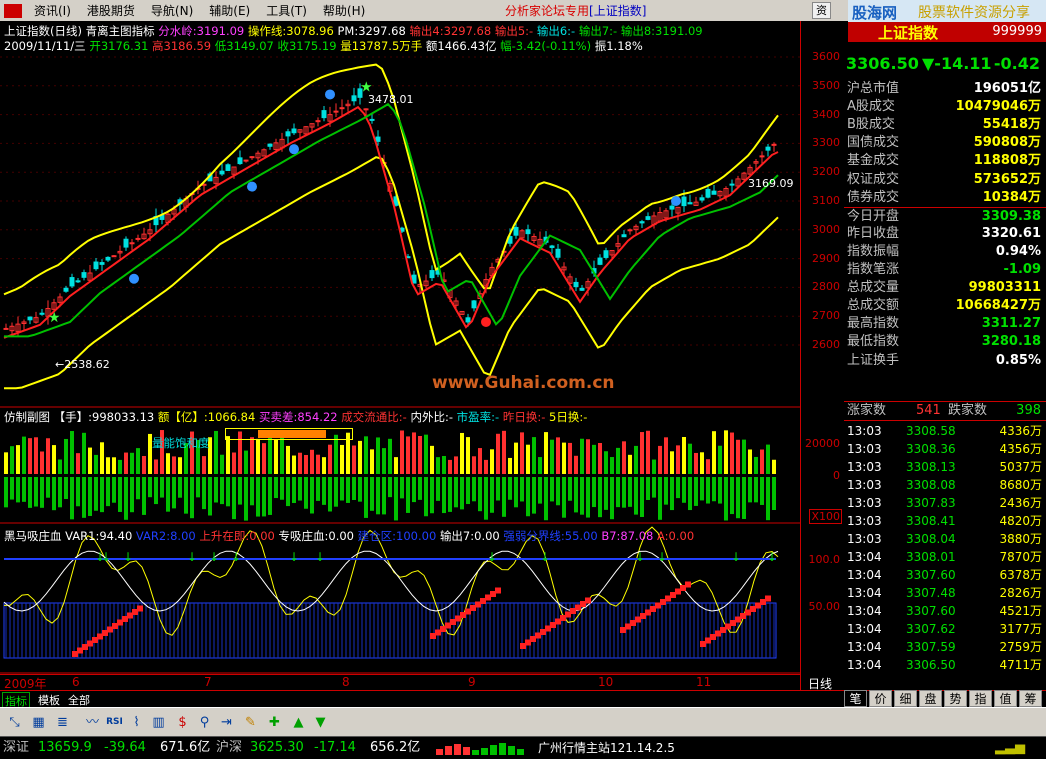  I want to click on tick-price: 3308.58, so click(931, 431).